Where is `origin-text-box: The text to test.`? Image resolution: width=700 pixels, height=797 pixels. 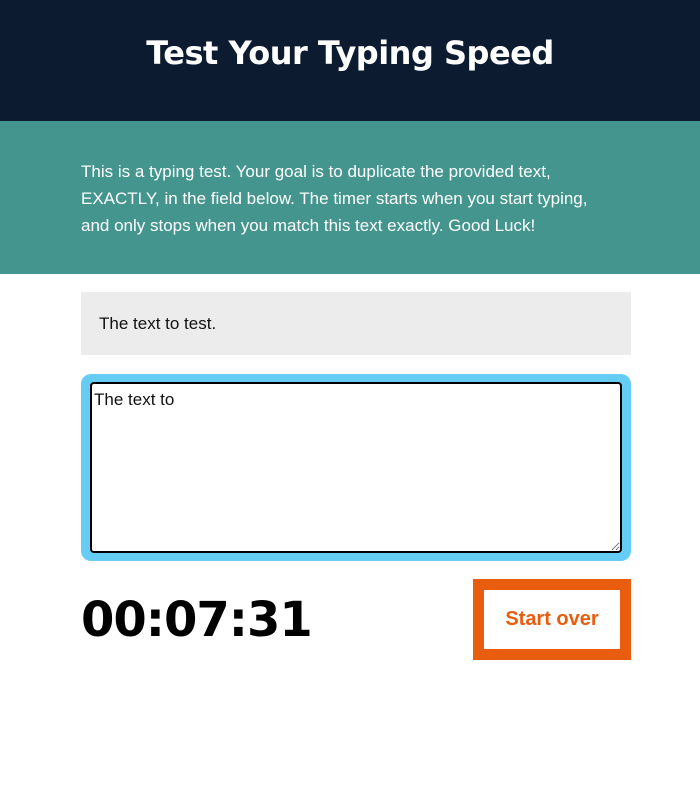 origin-text-box: The text to test. is located at coordinates (356, 323).